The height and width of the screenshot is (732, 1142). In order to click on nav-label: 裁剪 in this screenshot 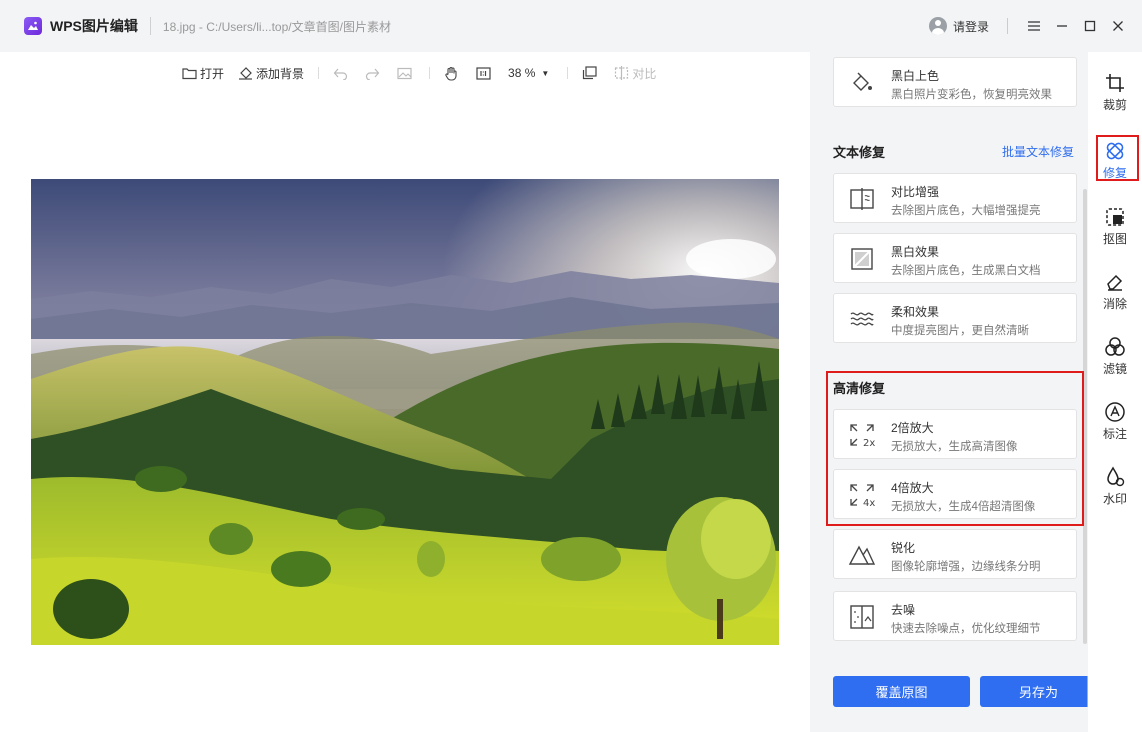, I will do `click(1114, 105)`.